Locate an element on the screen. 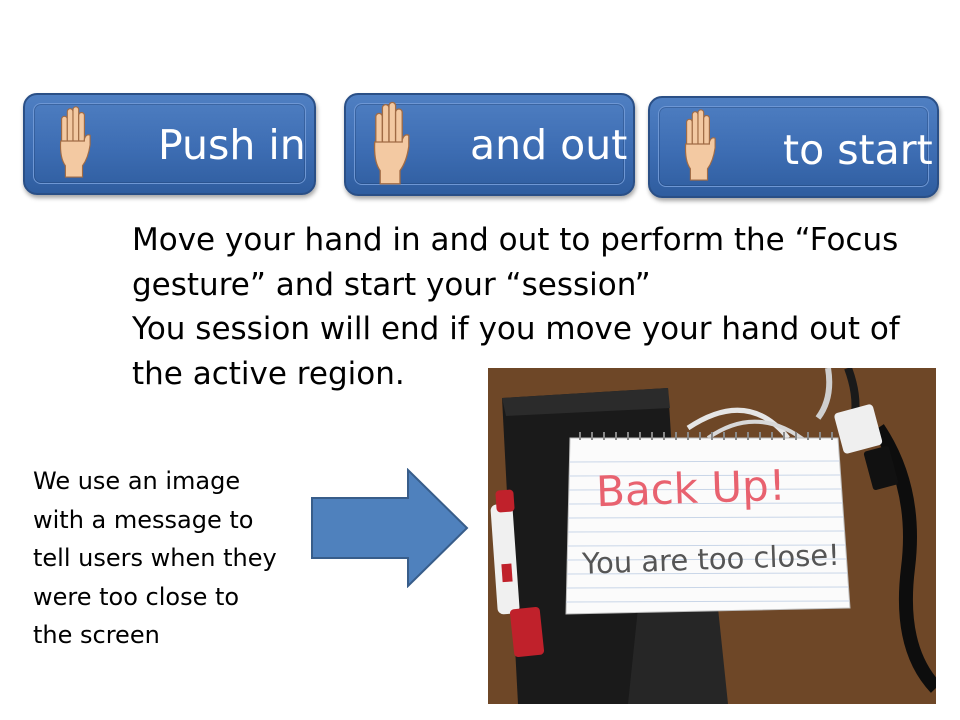 The width and height of the screenshot is (960, 720). side-text-line: the screen is located at coordinates (96, 635).